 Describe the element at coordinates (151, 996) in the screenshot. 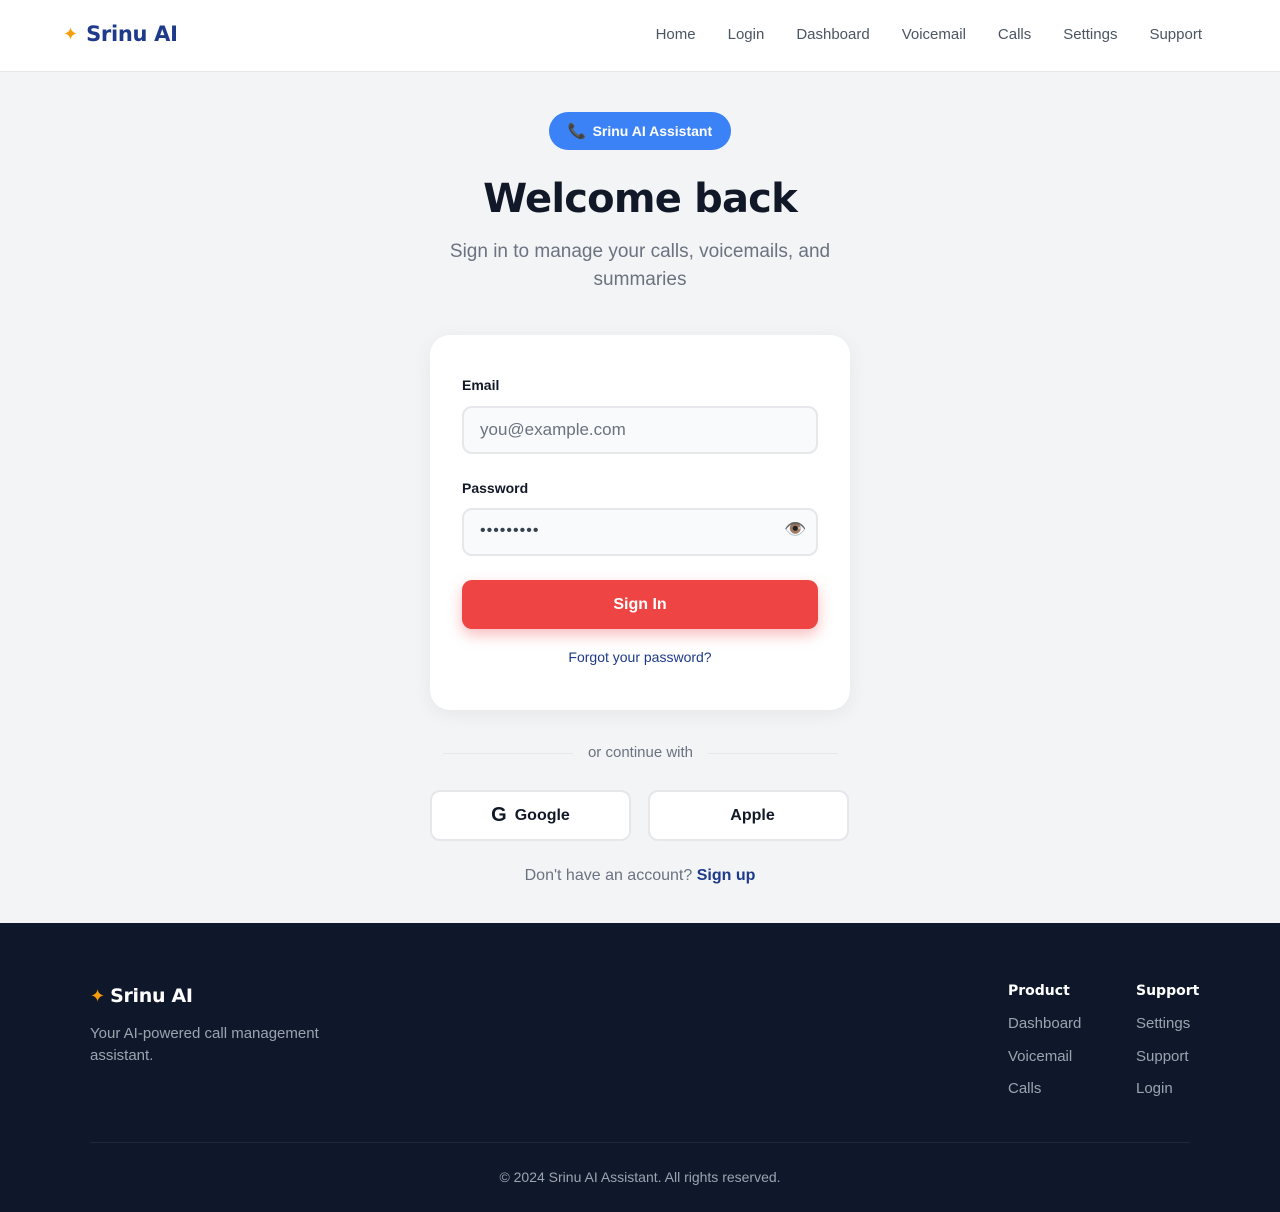

I see `footer-brand-name: Srinu AI` at that location.